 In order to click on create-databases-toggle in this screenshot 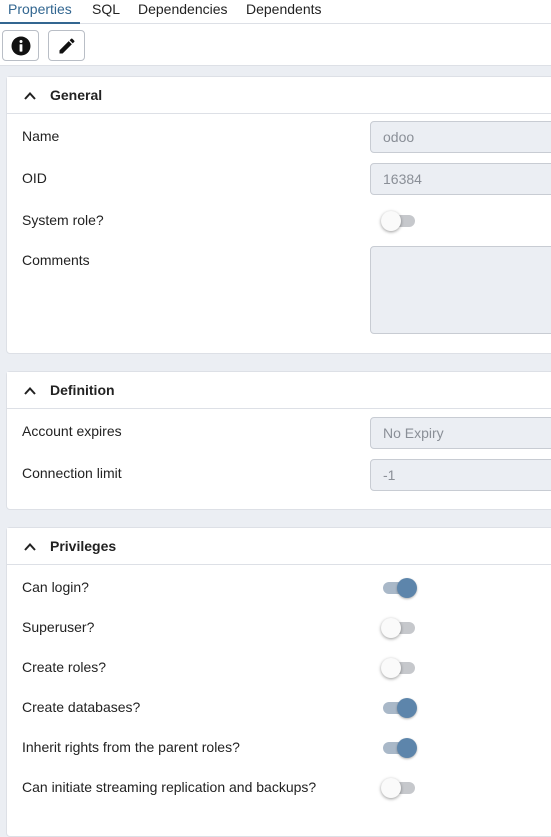, I will do `click(400, 708)`.